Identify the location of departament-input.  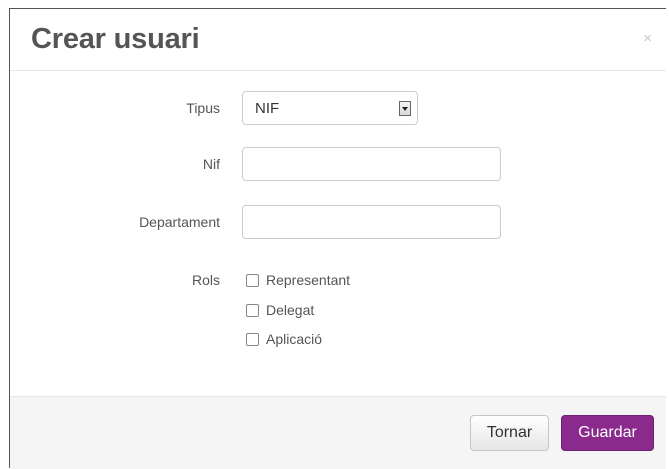
(371, 222).